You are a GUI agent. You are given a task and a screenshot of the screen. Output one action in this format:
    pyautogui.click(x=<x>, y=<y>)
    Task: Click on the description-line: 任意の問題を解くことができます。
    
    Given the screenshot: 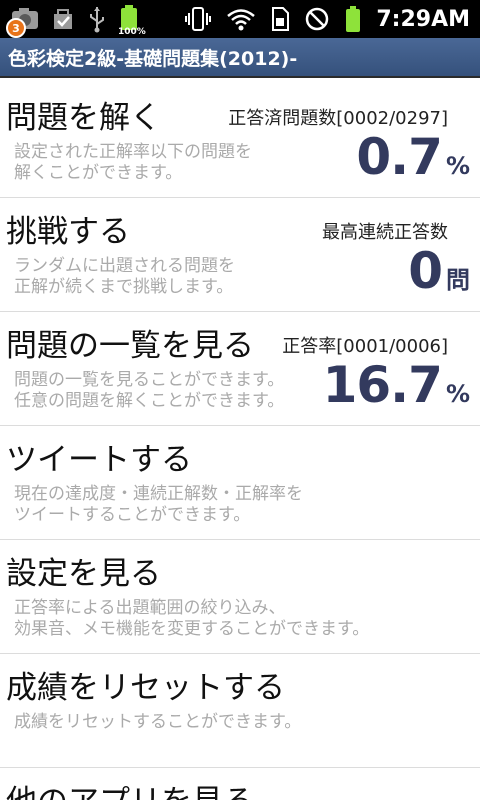 What is the action you would take?
    pyautogui.click(x=149, y=401)
    